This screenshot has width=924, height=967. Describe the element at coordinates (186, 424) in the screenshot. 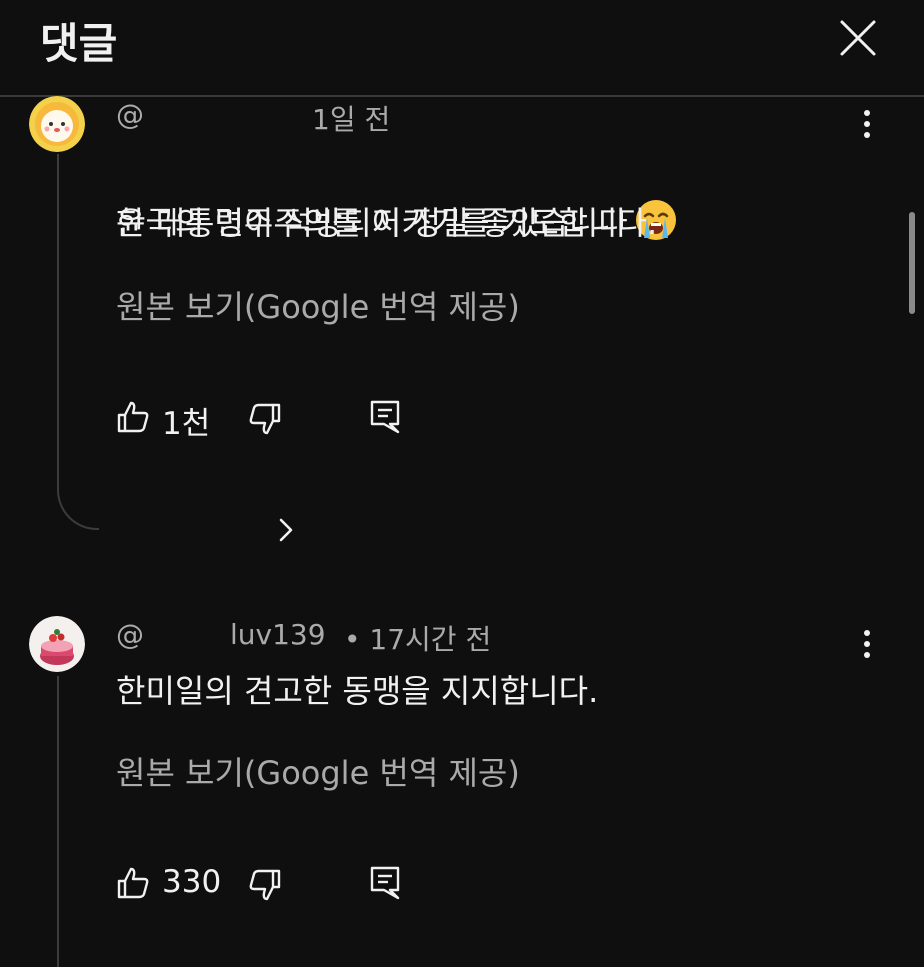

I see `like-count: 1천` at that location.